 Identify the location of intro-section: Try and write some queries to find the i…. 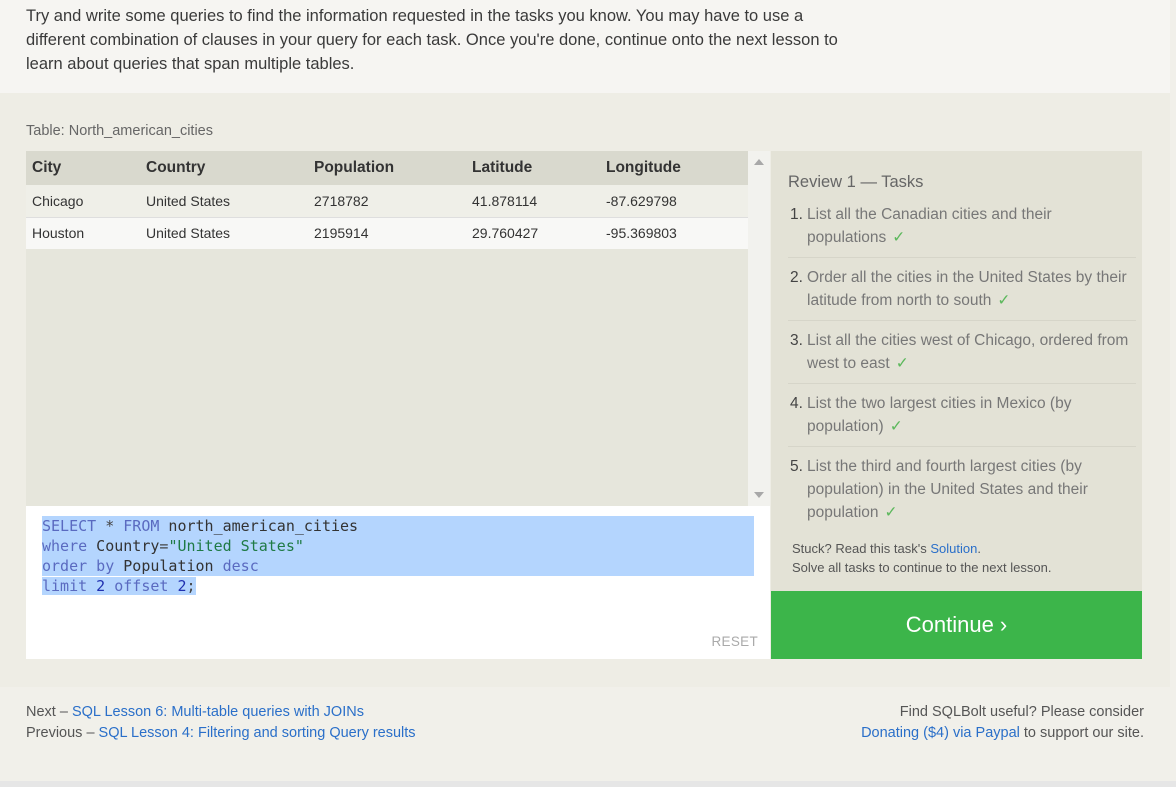
(585, 46).